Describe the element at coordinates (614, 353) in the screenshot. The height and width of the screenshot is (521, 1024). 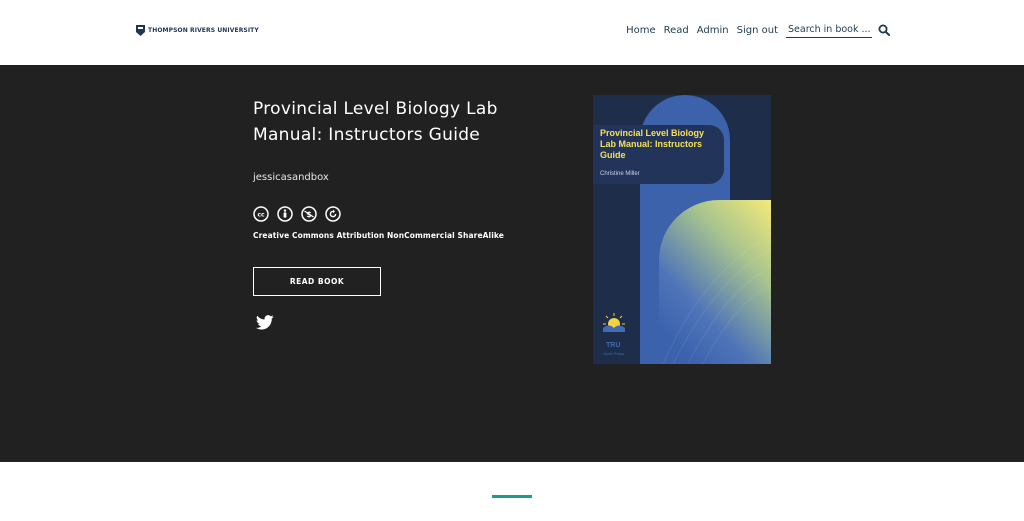
I see `cover-publisher-name: Open Press` at that location.